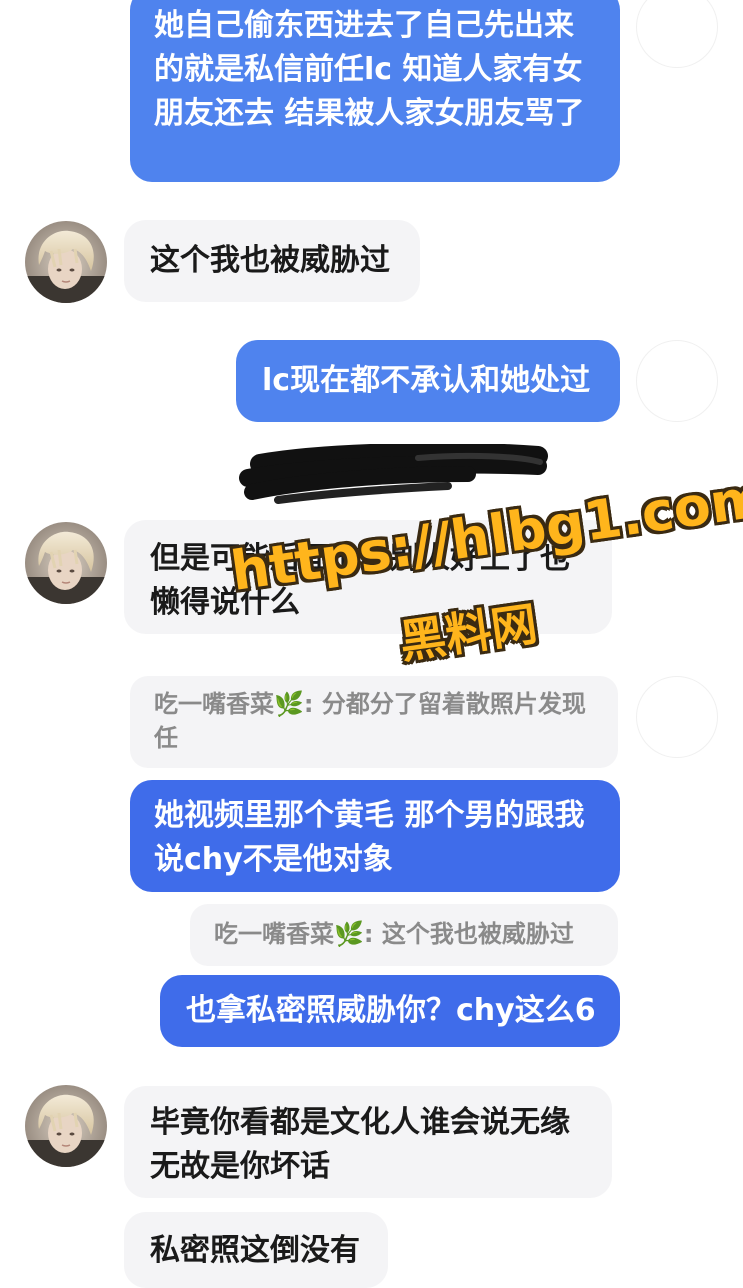 This screenshot has height=1288, width=743. What do you see at coordinates (368, 1142) in the screenshot?
I see `incoming-message-3: 毕竟你看都是文化人谁会说无缘无故是你坏话` at bounding box center [368, 1142].